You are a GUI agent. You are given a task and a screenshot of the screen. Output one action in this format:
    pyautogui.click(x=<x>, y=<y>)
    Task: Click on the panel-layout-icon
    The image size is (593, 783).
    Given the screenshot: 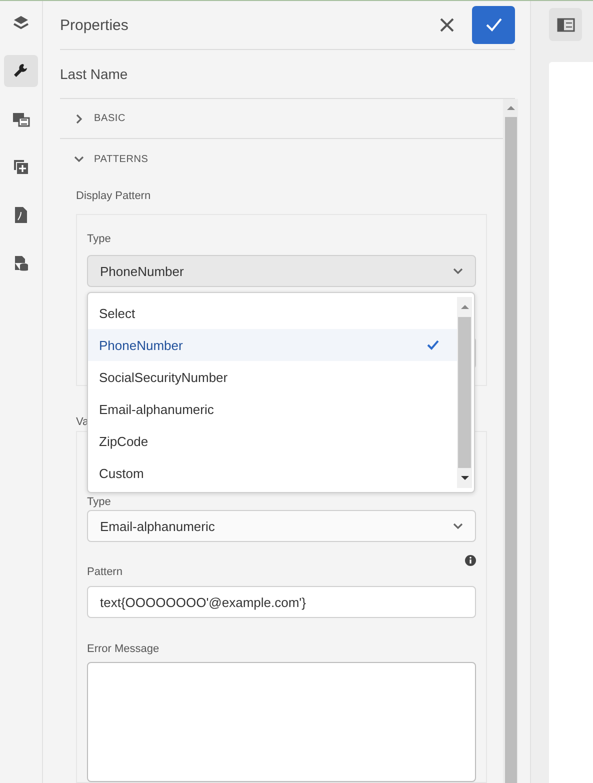 What is the action you would take?
    pyautogui.click(x=565, y=25)
    